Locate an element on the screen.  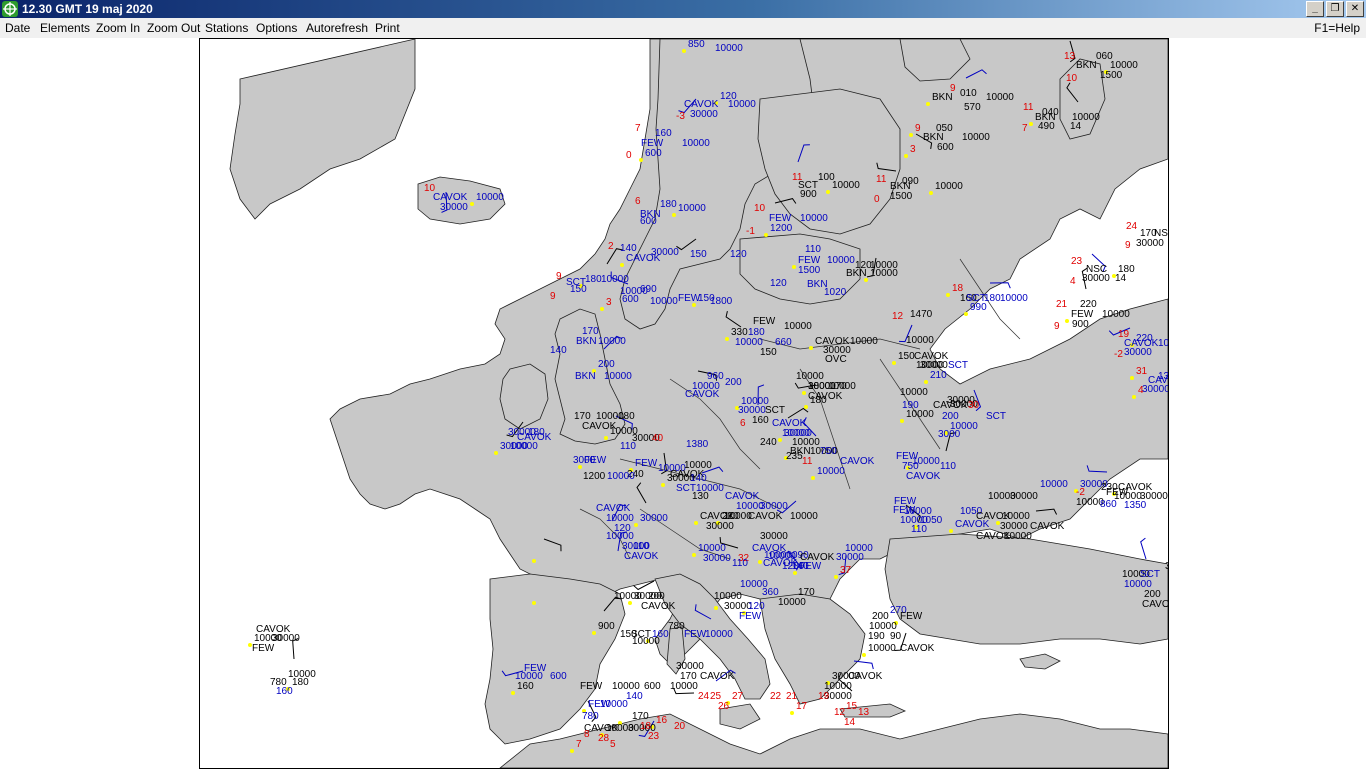
station-label-black: 010 is located at coordinates (968, 93).